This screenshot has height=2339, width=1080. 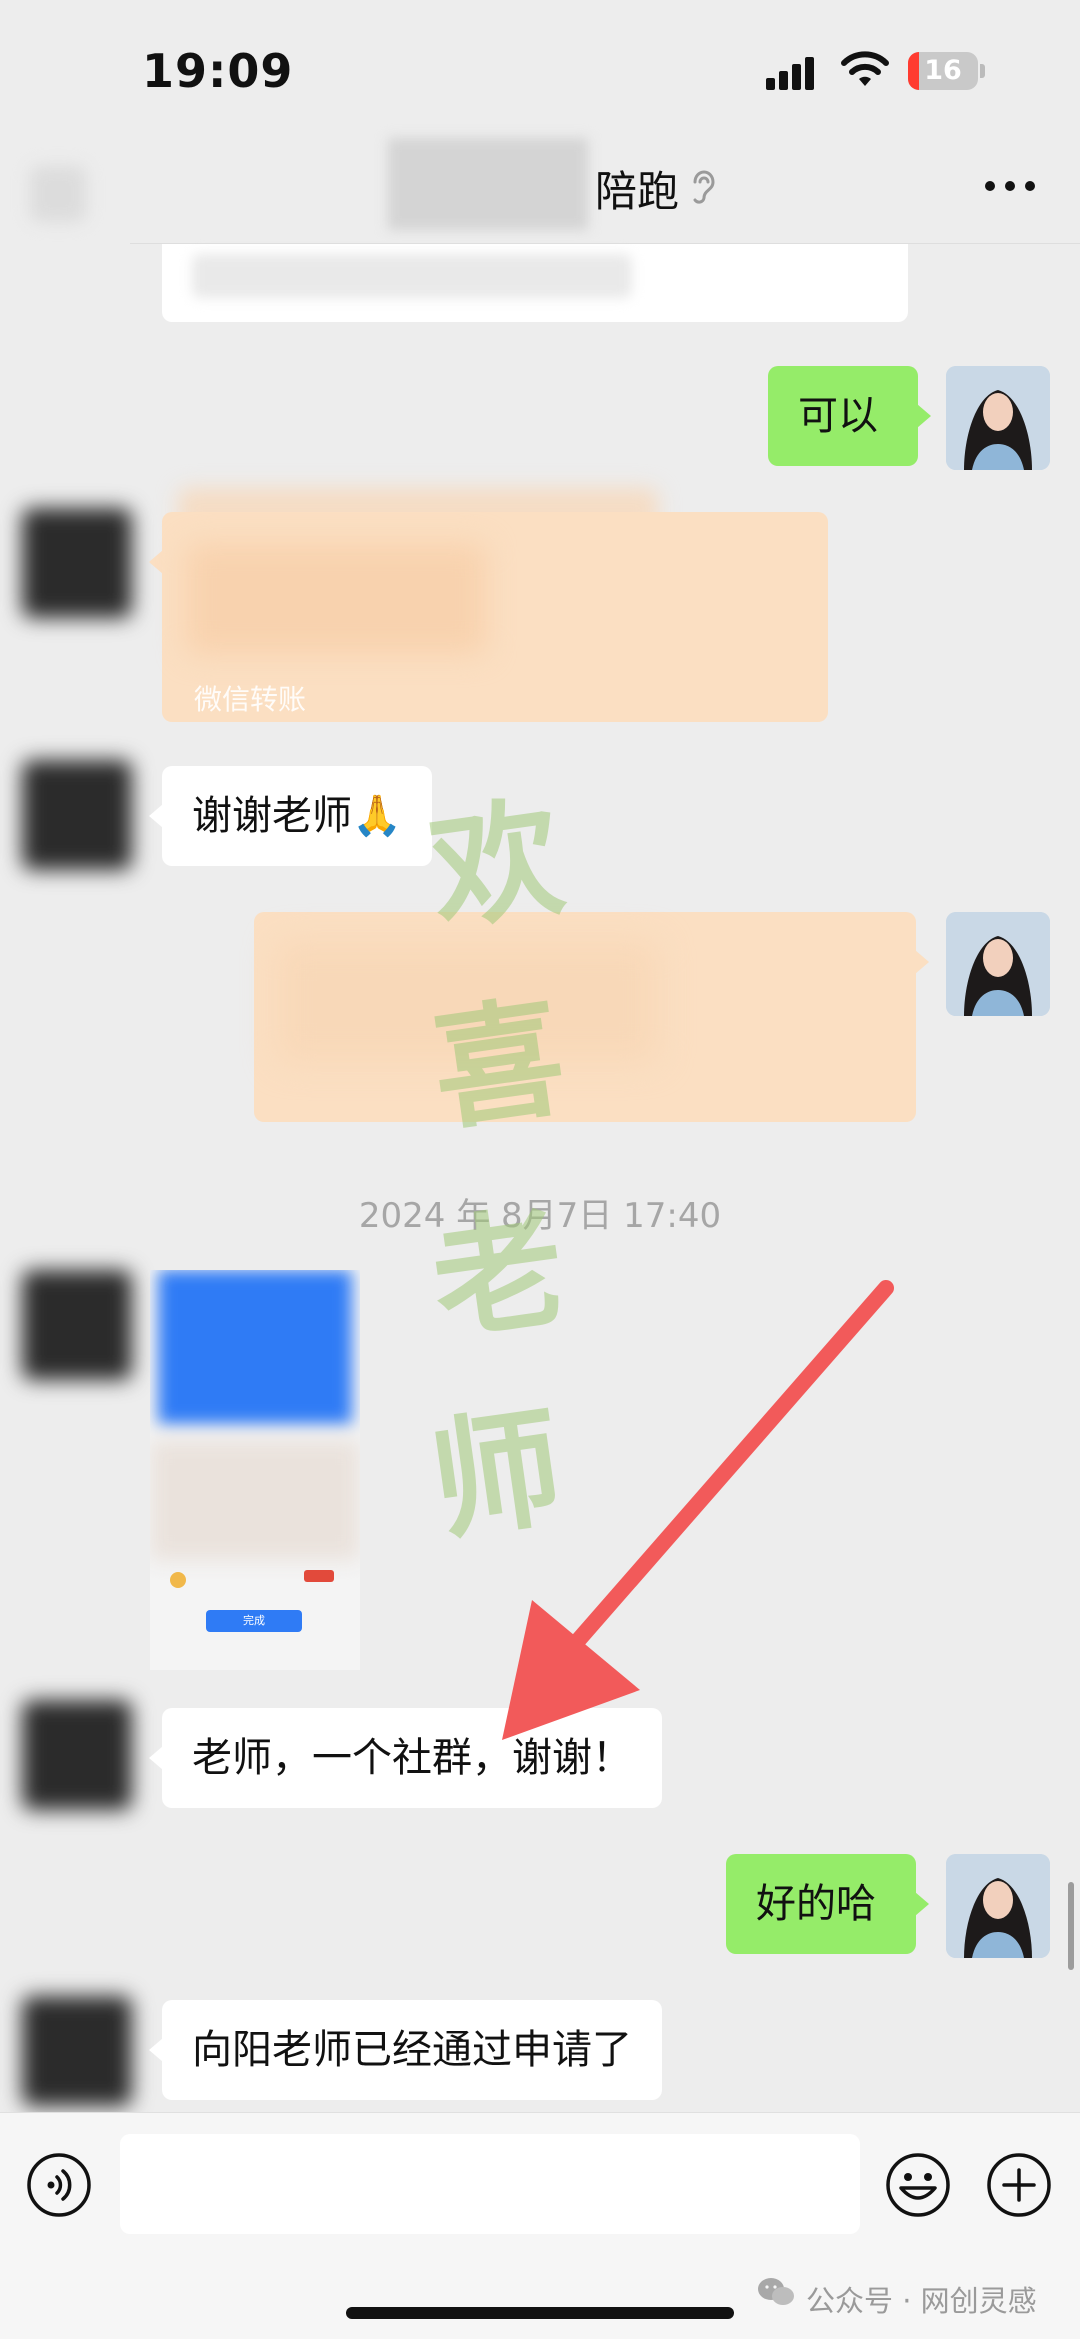 What do you see at coordinates (496, 864) in the screenshot?
I see `watermark-char: 欢` at bounding box center [496, 864].